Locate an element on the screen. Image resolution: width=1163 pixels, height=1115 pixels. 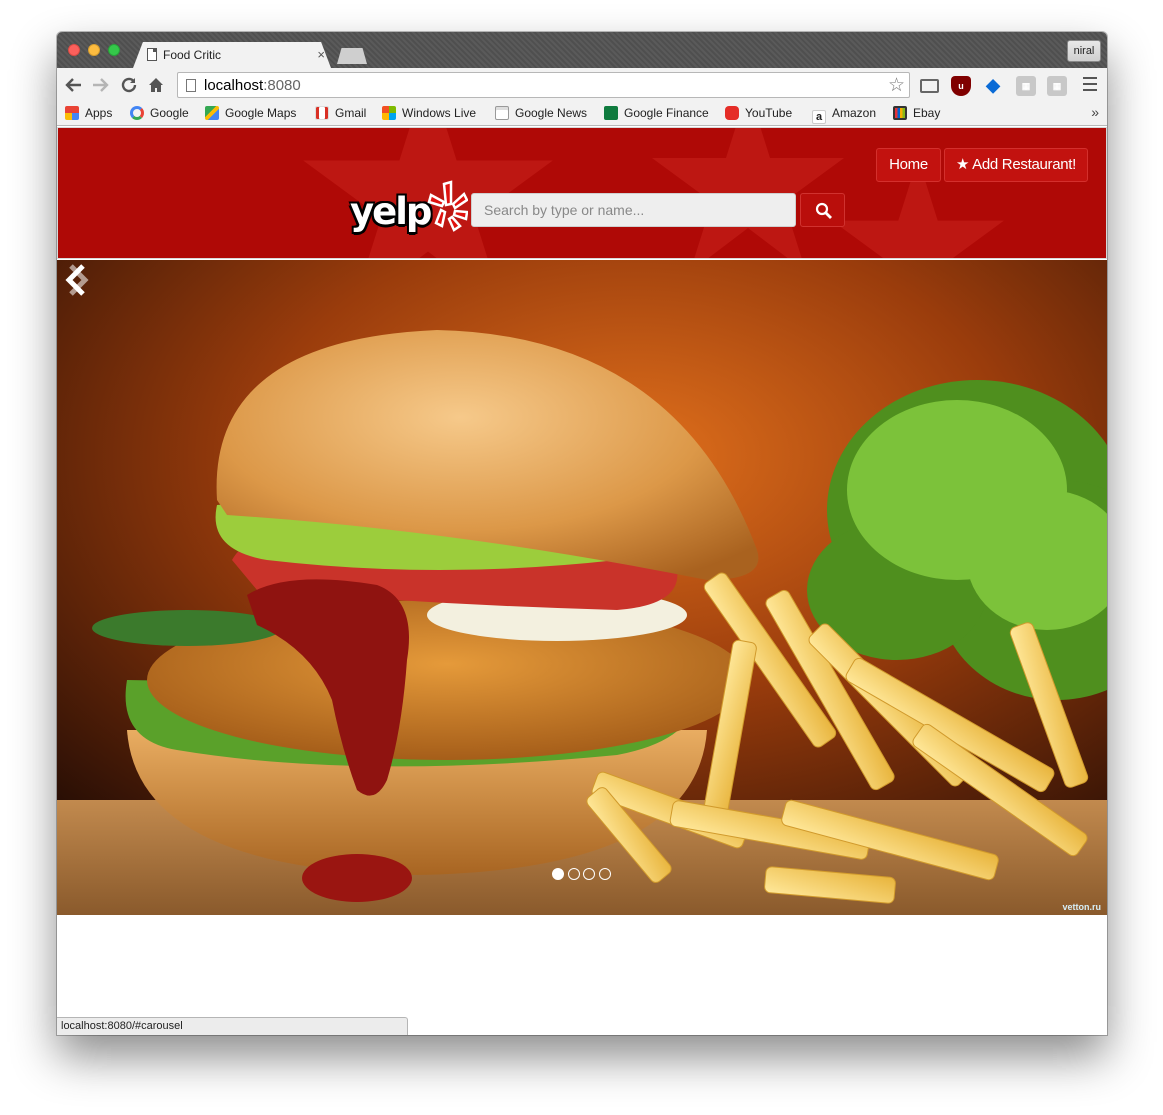
profile-button: niral is located at coordinates (1084, 51).